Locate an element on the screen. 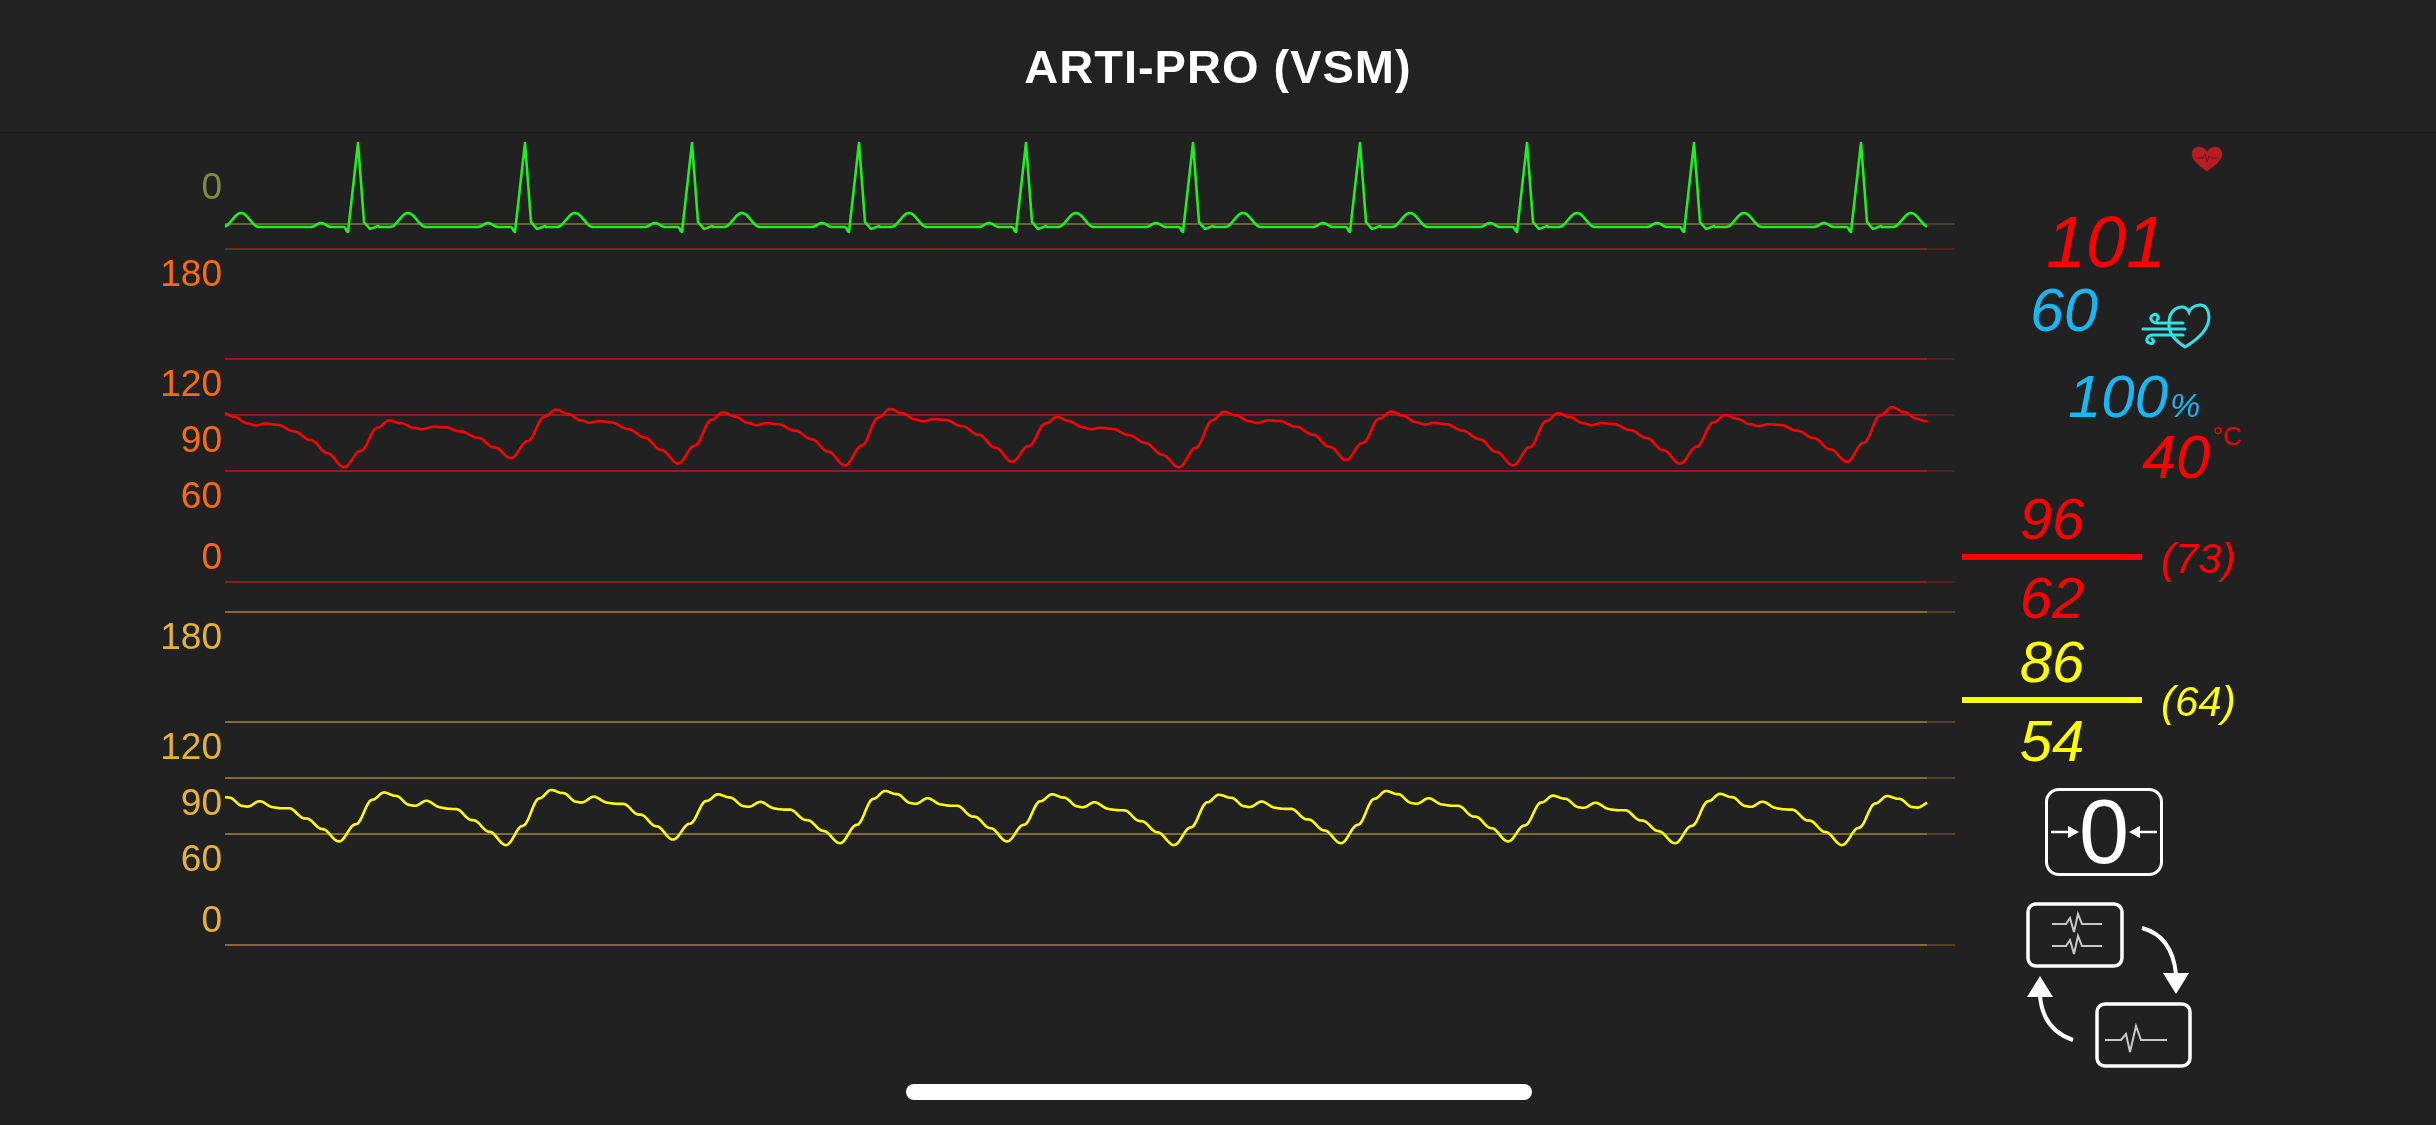 This screenshot has width=2436, height=1125. reading-value: 101 is located at coordinates (2106, 242).